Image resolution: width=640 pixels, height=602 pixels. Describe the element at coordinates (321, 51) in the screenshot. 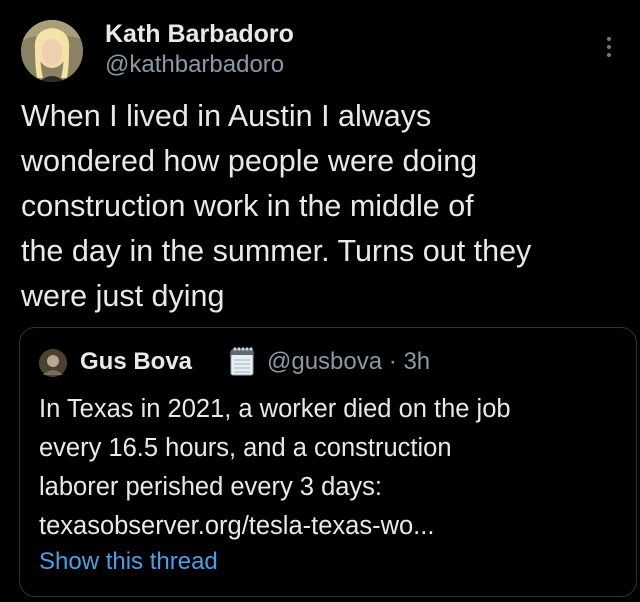

I see `tweet-header: Kath Barbadoro @kathbarbadoro` at that location.